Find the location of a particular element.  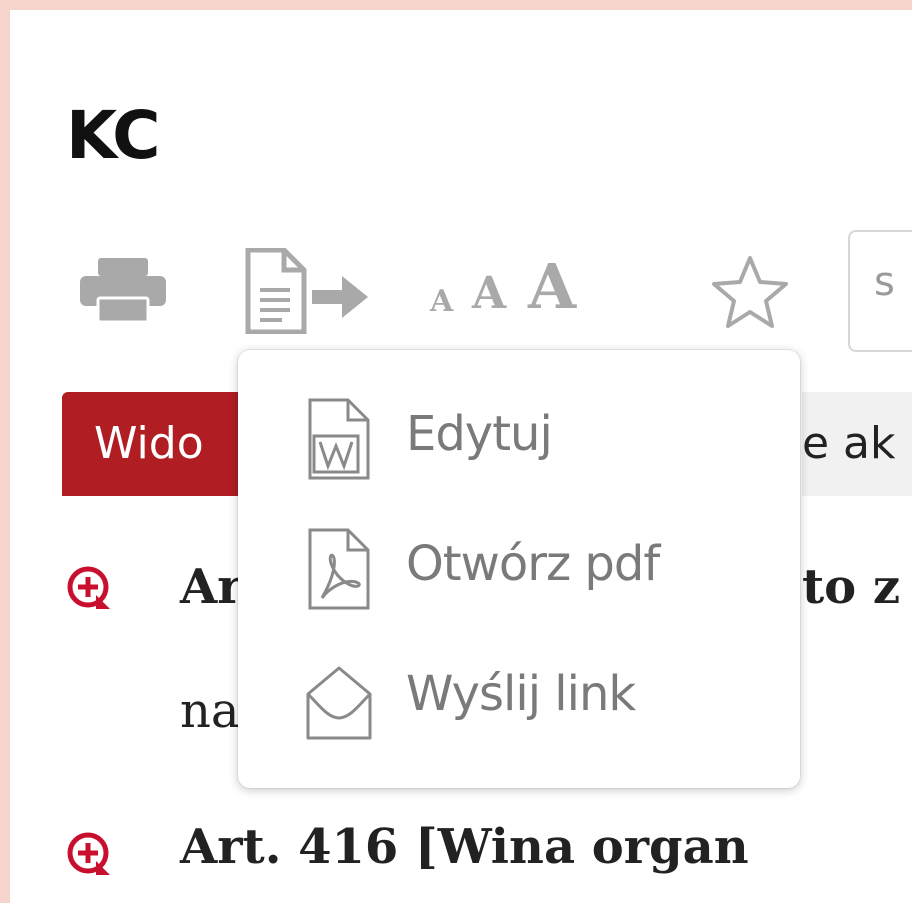

favorite-button is located at coordinates (750, 292).